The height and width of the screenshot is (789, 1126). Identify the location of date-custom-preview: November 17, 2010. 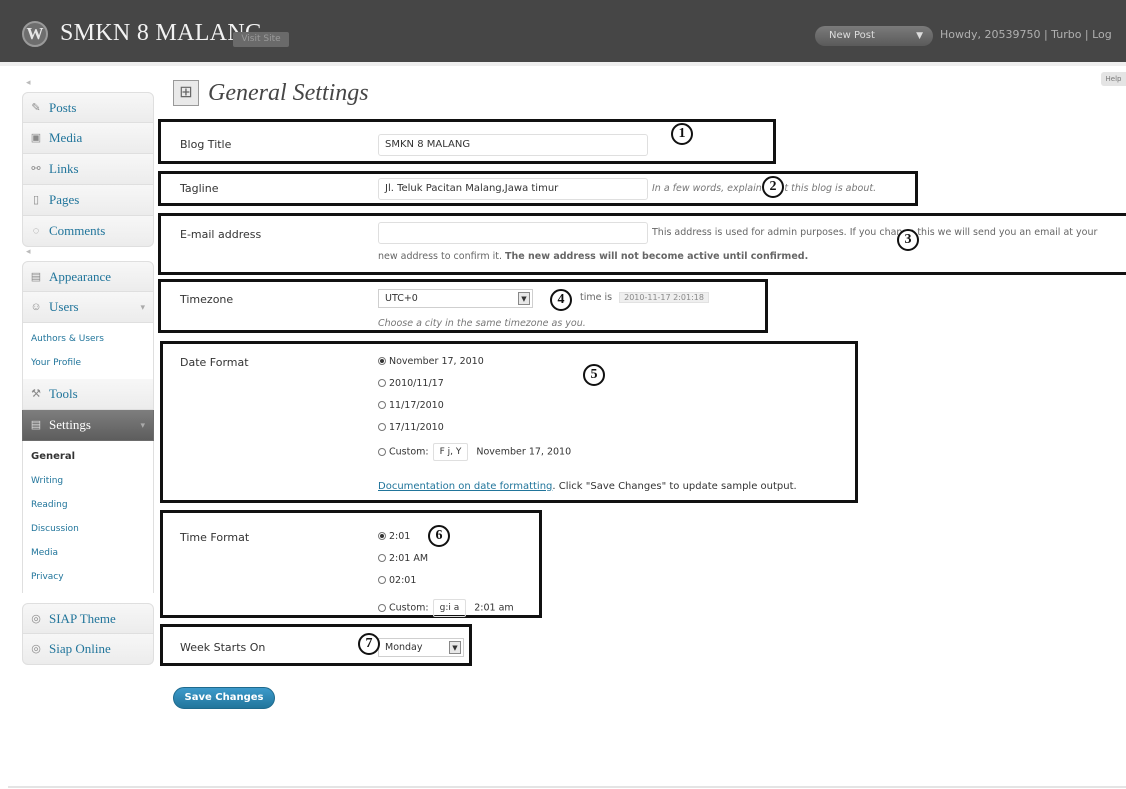
(524, 452).